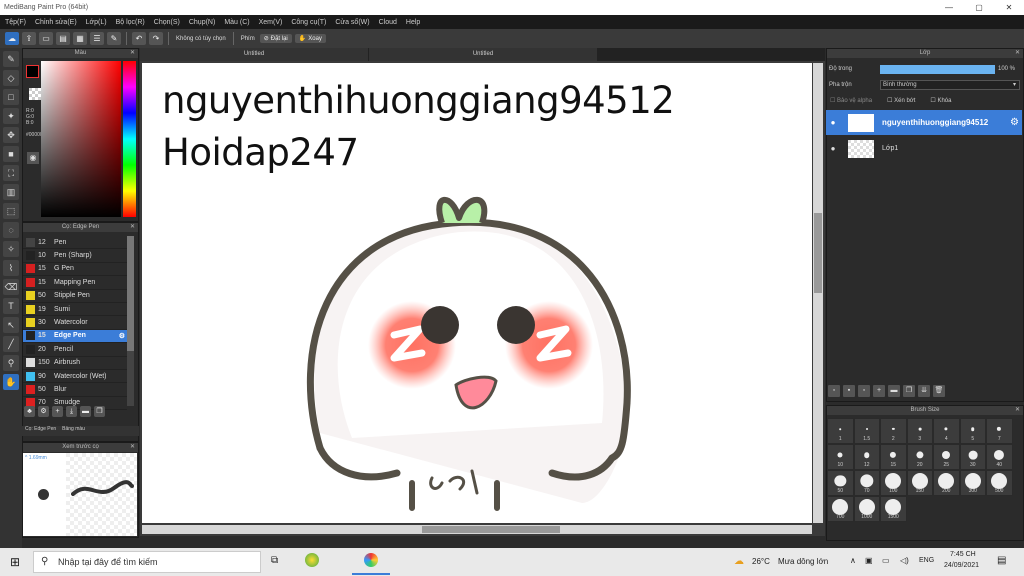  What do you see at coordinates (75, 350) in the screenshot?
I see `brush-item: 20 Pencil` at bounding box center [75, 350].